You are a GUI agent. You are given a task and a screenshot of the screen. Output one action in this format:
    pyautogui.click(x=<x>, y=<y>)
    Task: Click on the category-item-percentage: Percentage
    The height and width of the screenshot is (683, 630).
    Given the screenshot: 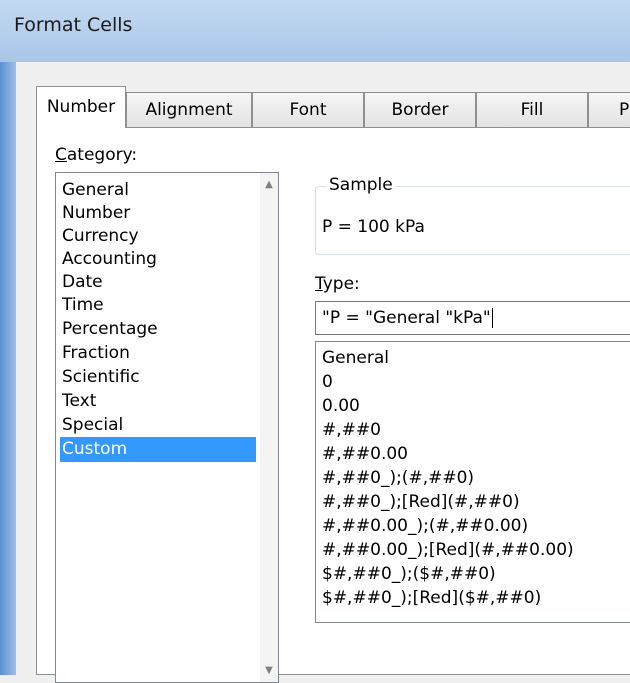 What is the action you would take?
    pyautogui.click(x=158, y=329)
    